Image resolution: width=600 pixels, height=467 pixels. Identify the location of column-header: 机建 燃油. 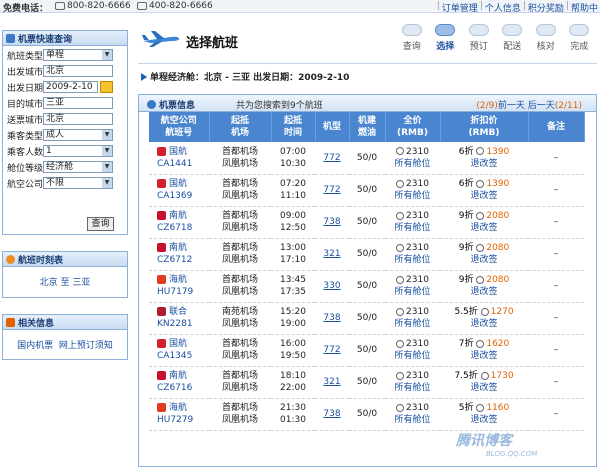
(367, 127).